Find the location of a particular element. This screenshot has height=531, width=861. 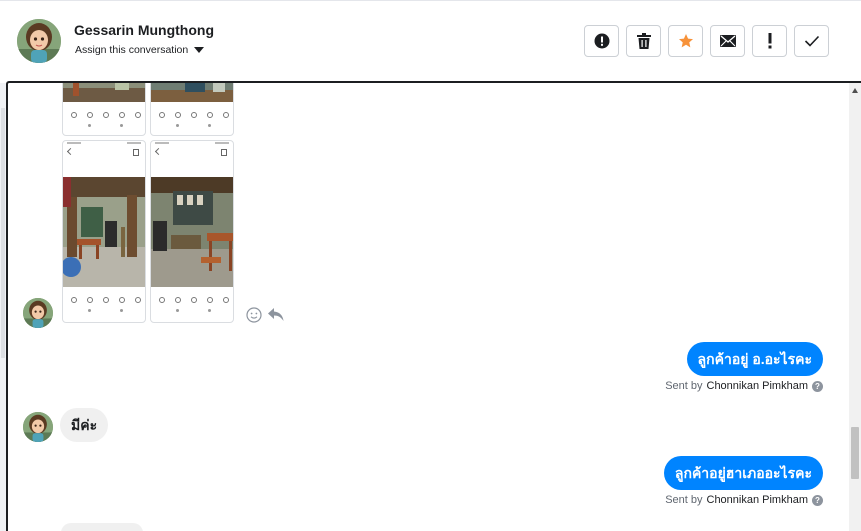

delete-button is located at coordinates (643, 41).